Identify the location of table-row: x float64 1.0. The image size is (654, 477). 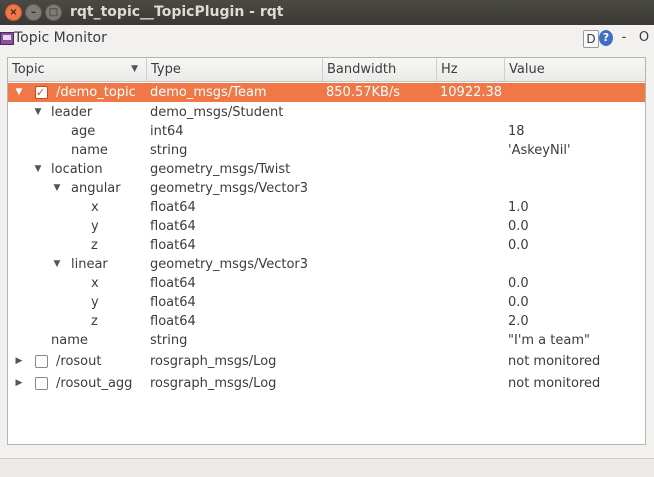
(326, 207).